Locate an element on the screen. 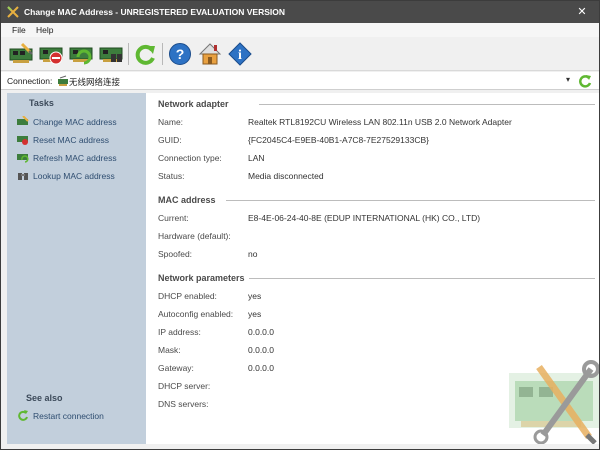 The width and height of the screenshot is (600, 450). spoofed-value: no is located at coordinates (253, 254).